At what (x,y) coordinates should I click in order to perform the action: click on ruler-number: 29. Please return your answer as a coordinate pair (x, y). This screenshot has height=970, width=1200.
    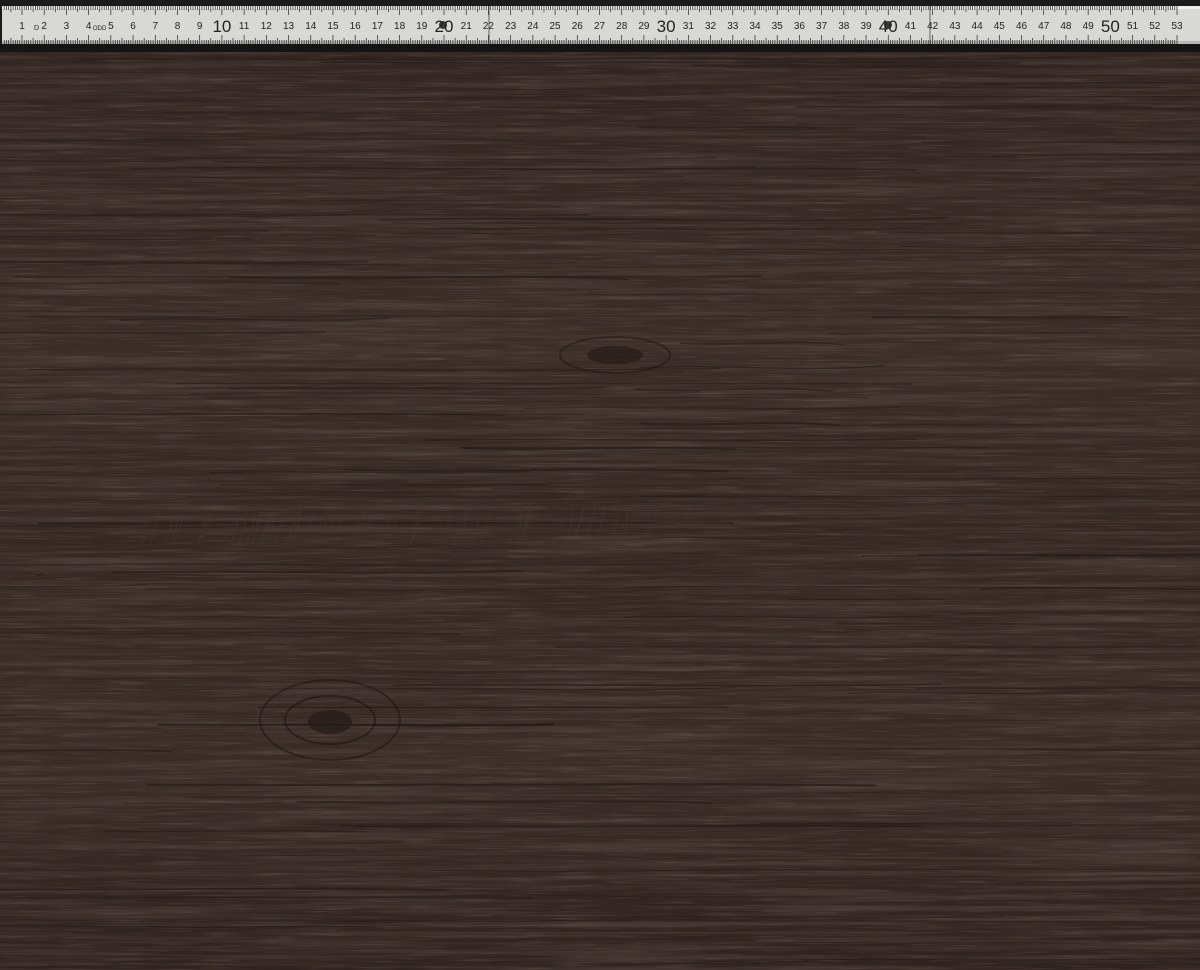
    Looking at the image, I should click on (644, 26).